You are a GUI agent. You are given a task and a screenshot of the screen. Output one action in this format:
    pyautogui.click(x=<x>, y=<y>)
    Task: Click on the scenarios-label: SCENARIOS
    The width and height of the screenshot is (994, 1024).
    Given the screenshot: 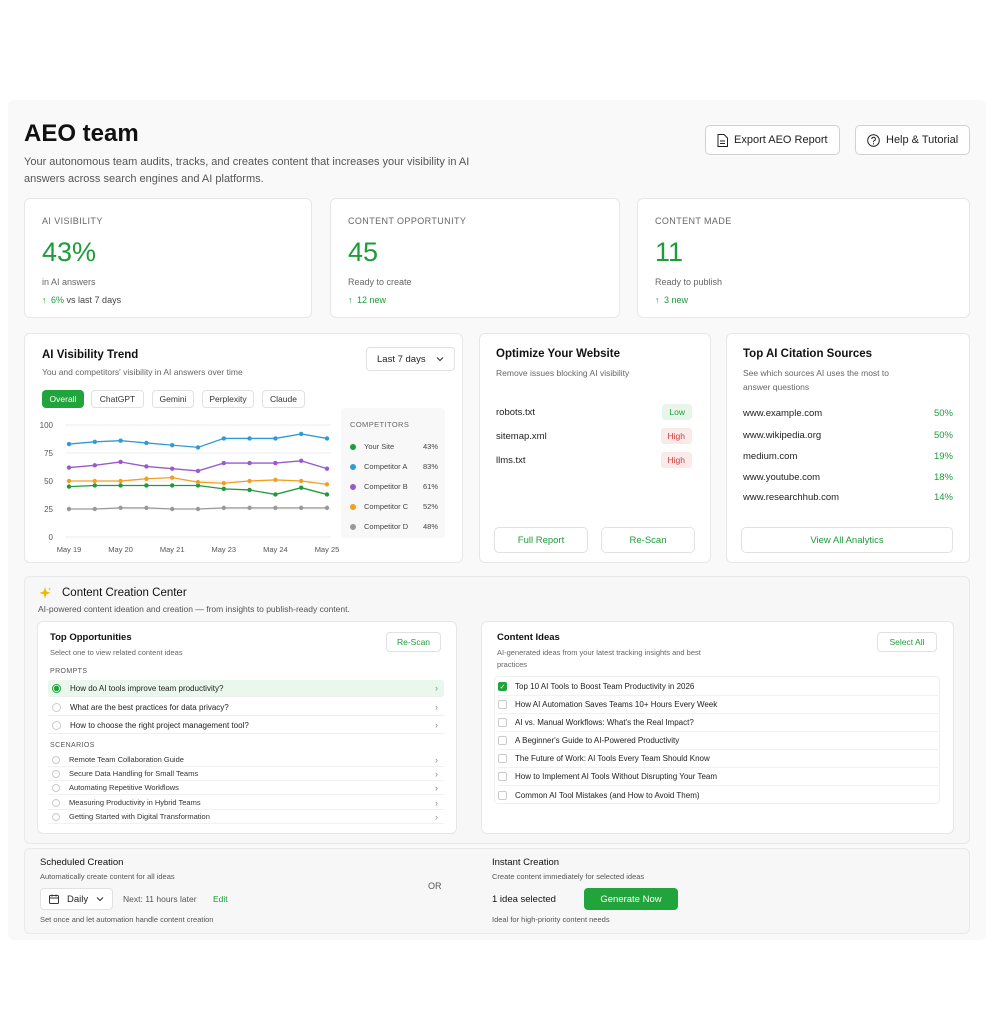 What is the action you would take?
    pyautogui.click(x=72, y=745)
    